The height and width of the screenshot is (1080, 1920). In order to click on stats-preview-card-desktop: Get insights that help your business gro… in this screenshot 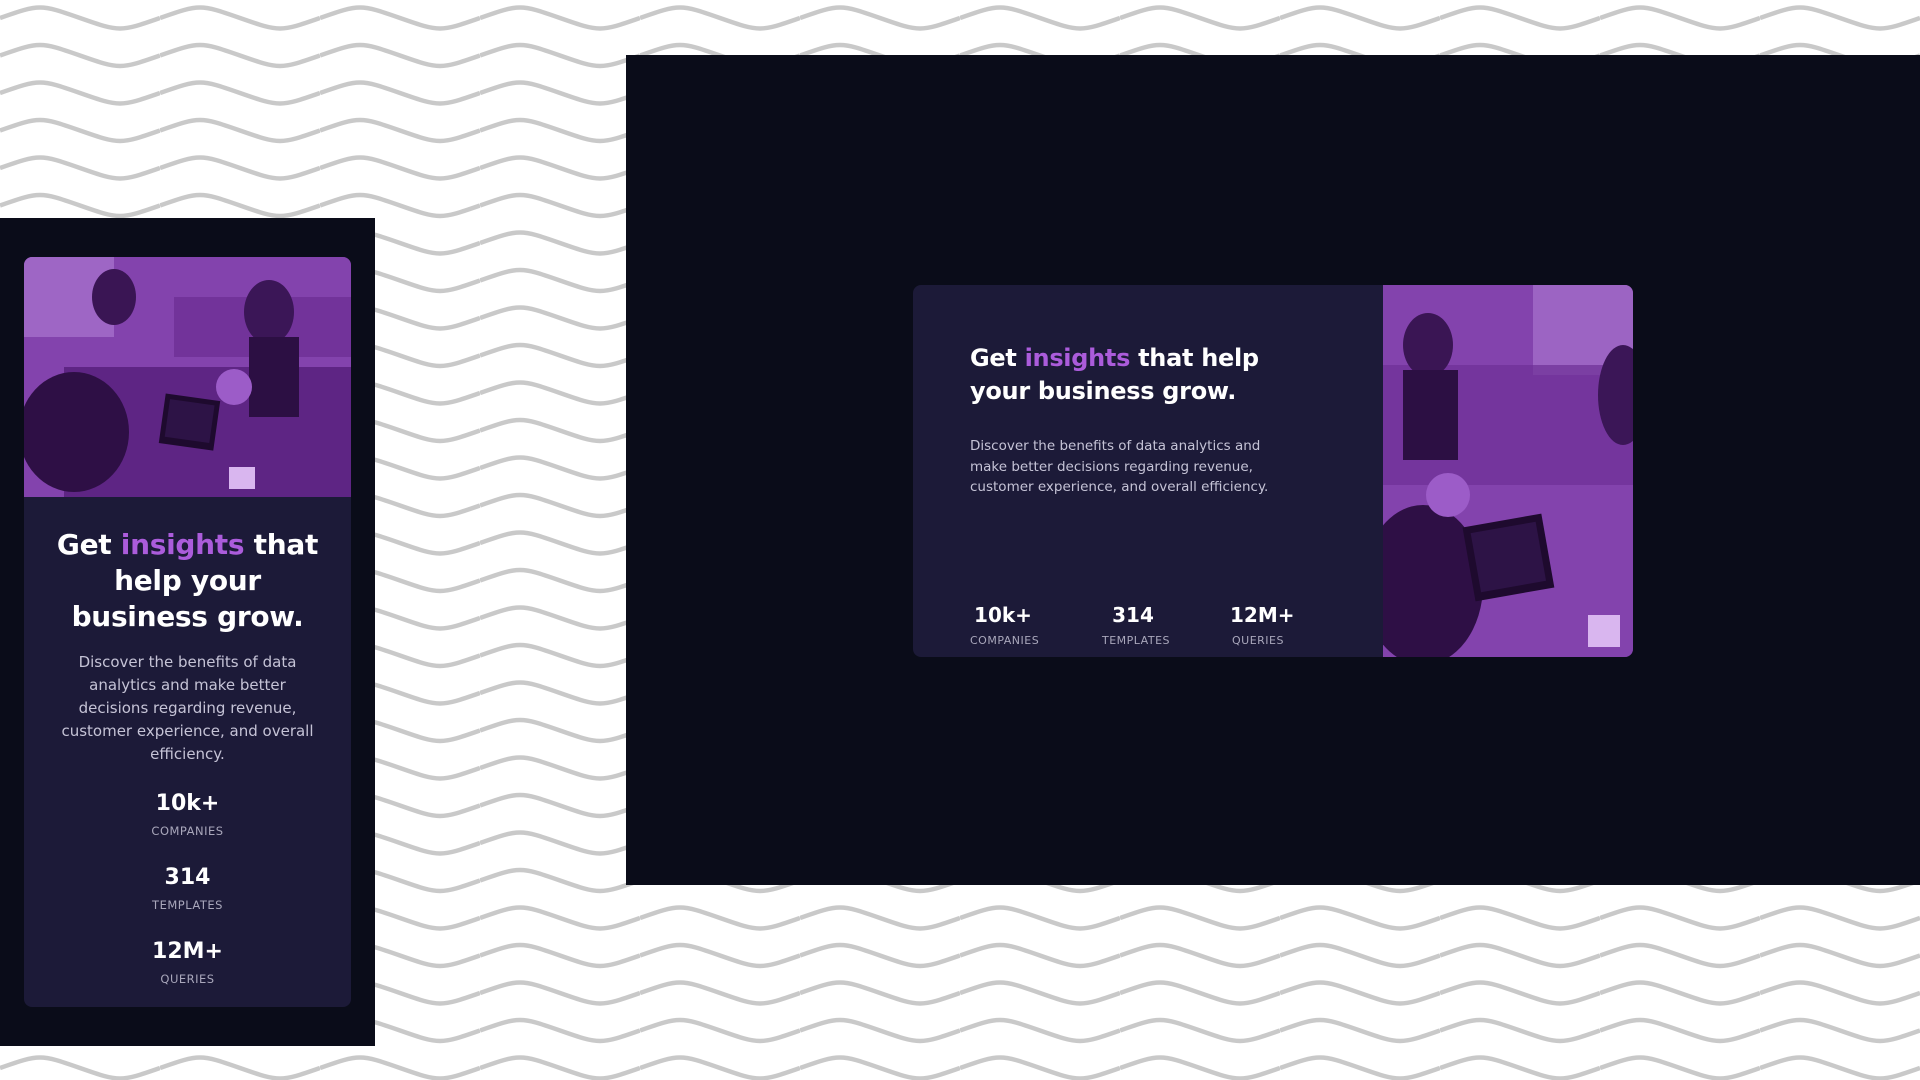, I will do `click(1273, 471)`.